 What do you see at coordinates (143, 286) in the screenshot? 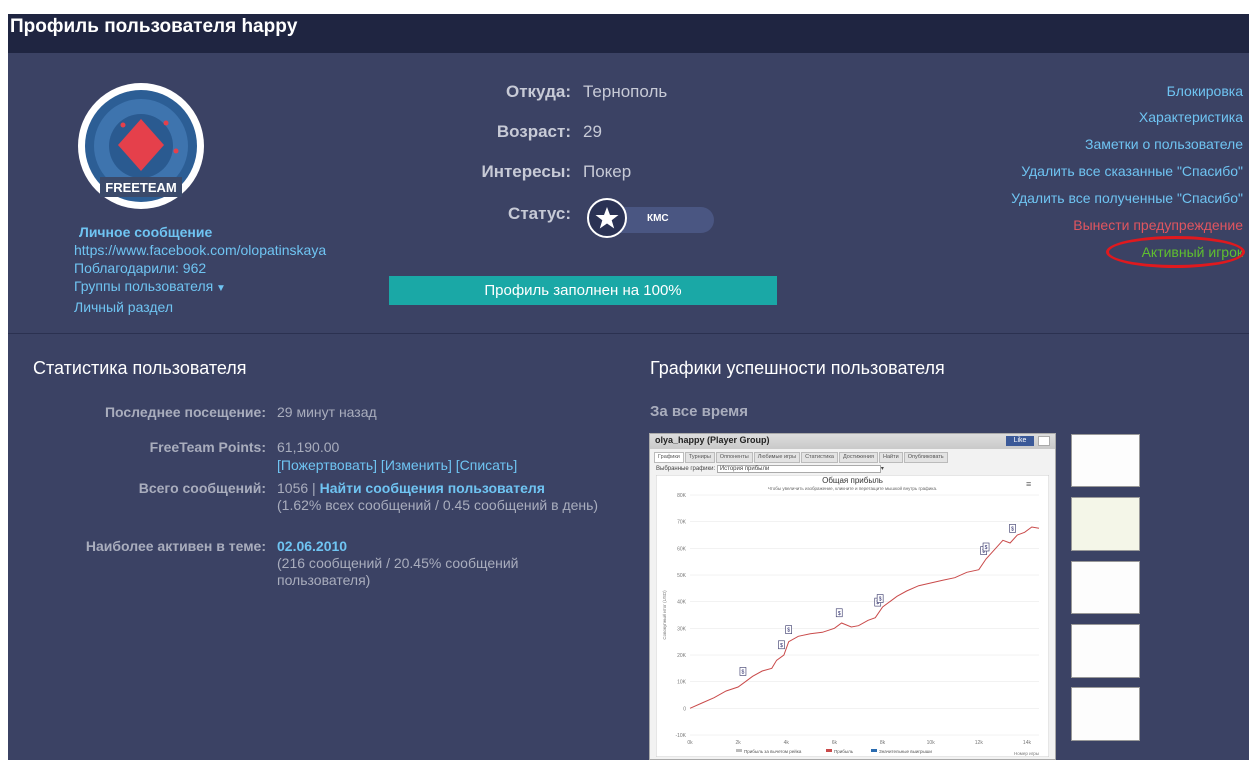
I see `user-groups-label: Группы пользователя` at bounding box center [143, 286].